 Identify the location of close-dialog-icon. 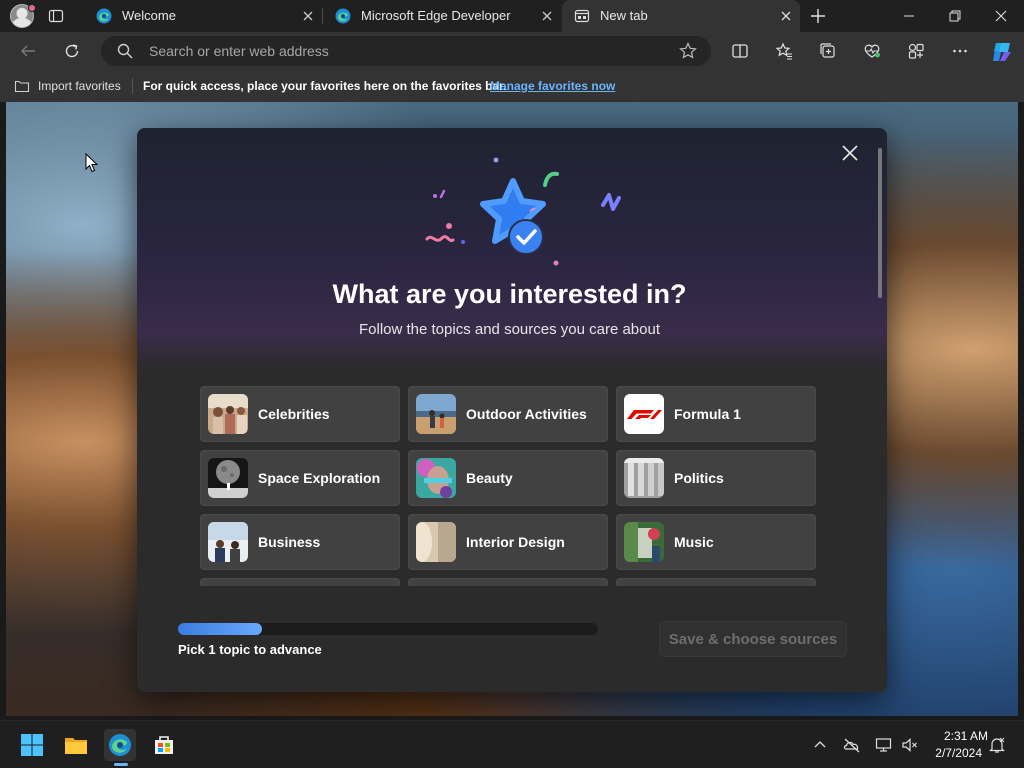
(850, 153).